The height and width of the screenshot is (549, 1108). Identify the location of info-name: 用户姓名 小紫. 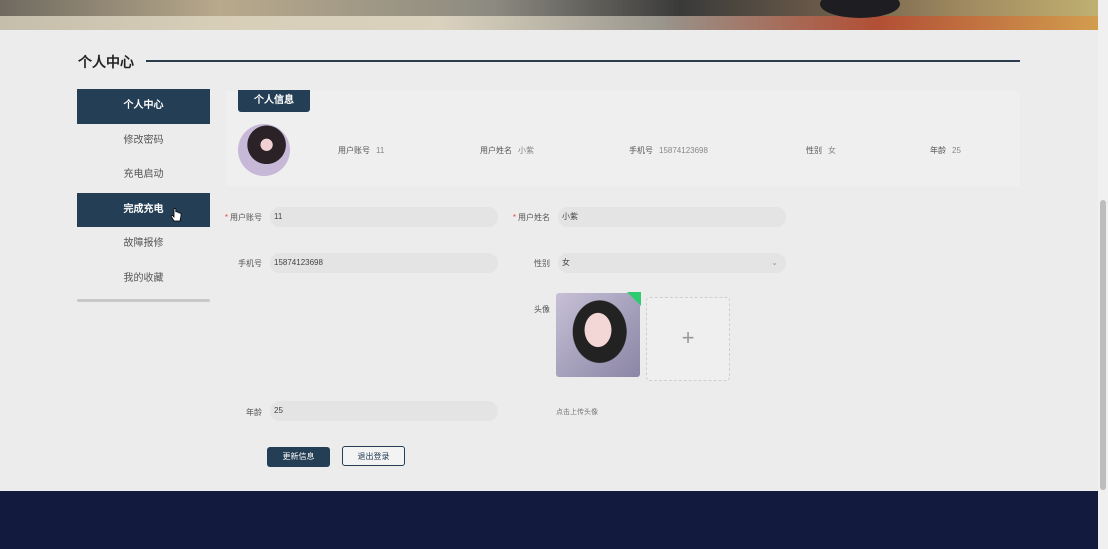
(507, 150).